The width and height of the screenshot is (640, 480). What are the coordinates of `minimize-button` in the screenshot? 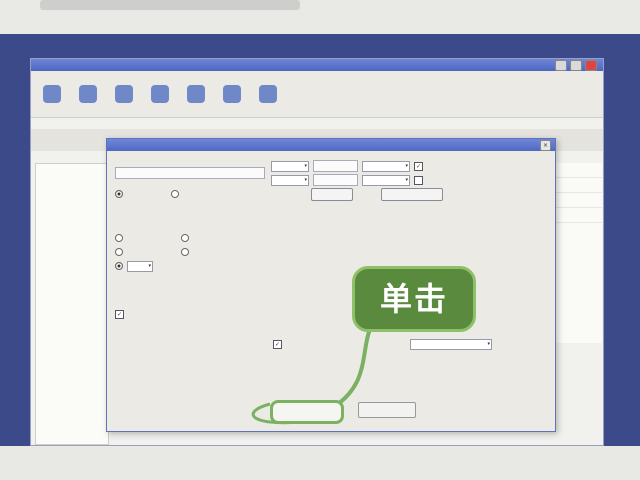 It's located at (561, 65).